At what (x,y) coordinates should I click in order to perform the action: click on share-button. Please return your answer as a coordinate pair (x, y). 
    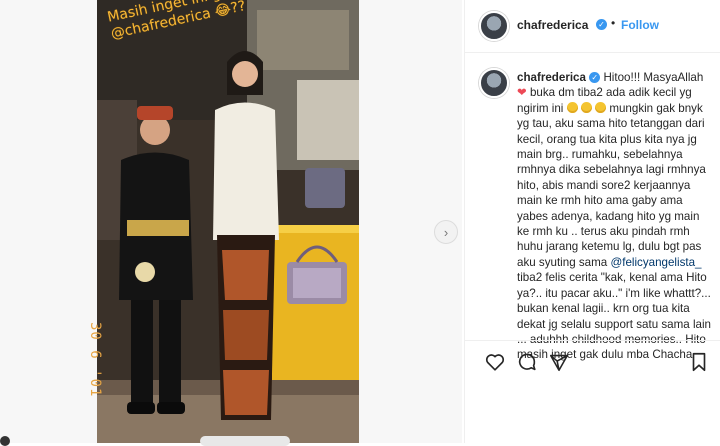
    Looking at the image, I should click on (559, 362).